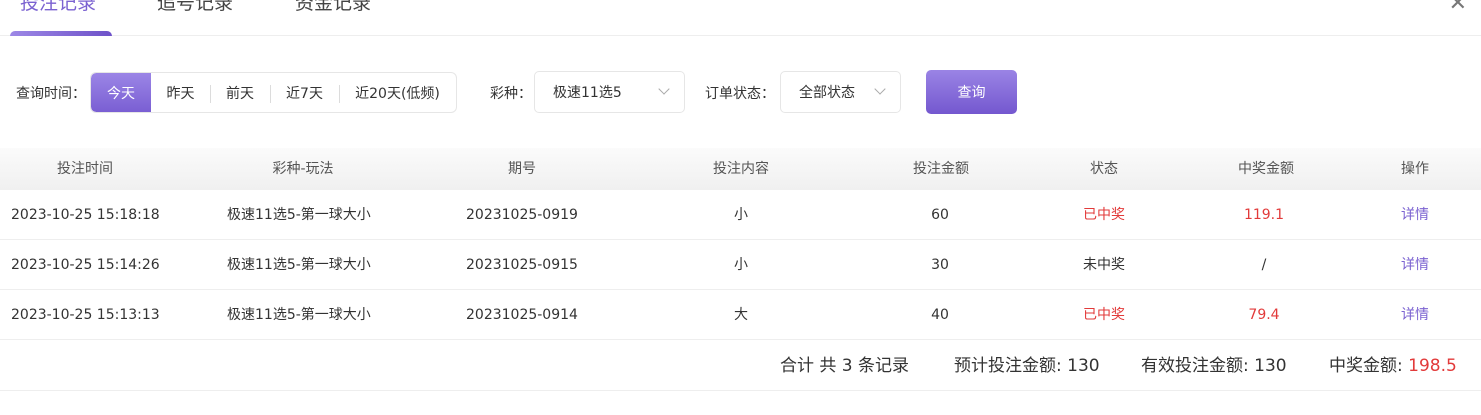 The height and width of the screenshot is (415, 1481). Describe the element at coordinates (941, 169) in the screenshot. I see `column-header-amount: 投注金额` at that location.